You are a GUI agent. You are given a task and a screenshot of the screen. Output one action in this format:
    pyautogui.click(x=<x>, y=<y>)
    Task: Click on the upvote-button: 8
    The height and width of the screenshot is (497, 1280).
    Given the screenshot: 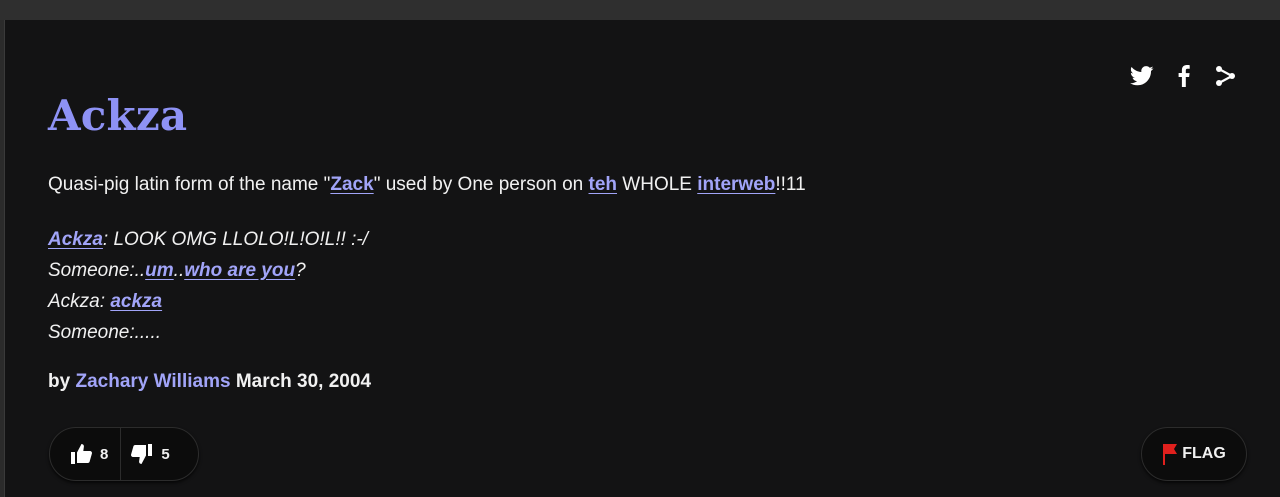 What is the action you would take?
    pyautogui.click(x=85, y=454)
    